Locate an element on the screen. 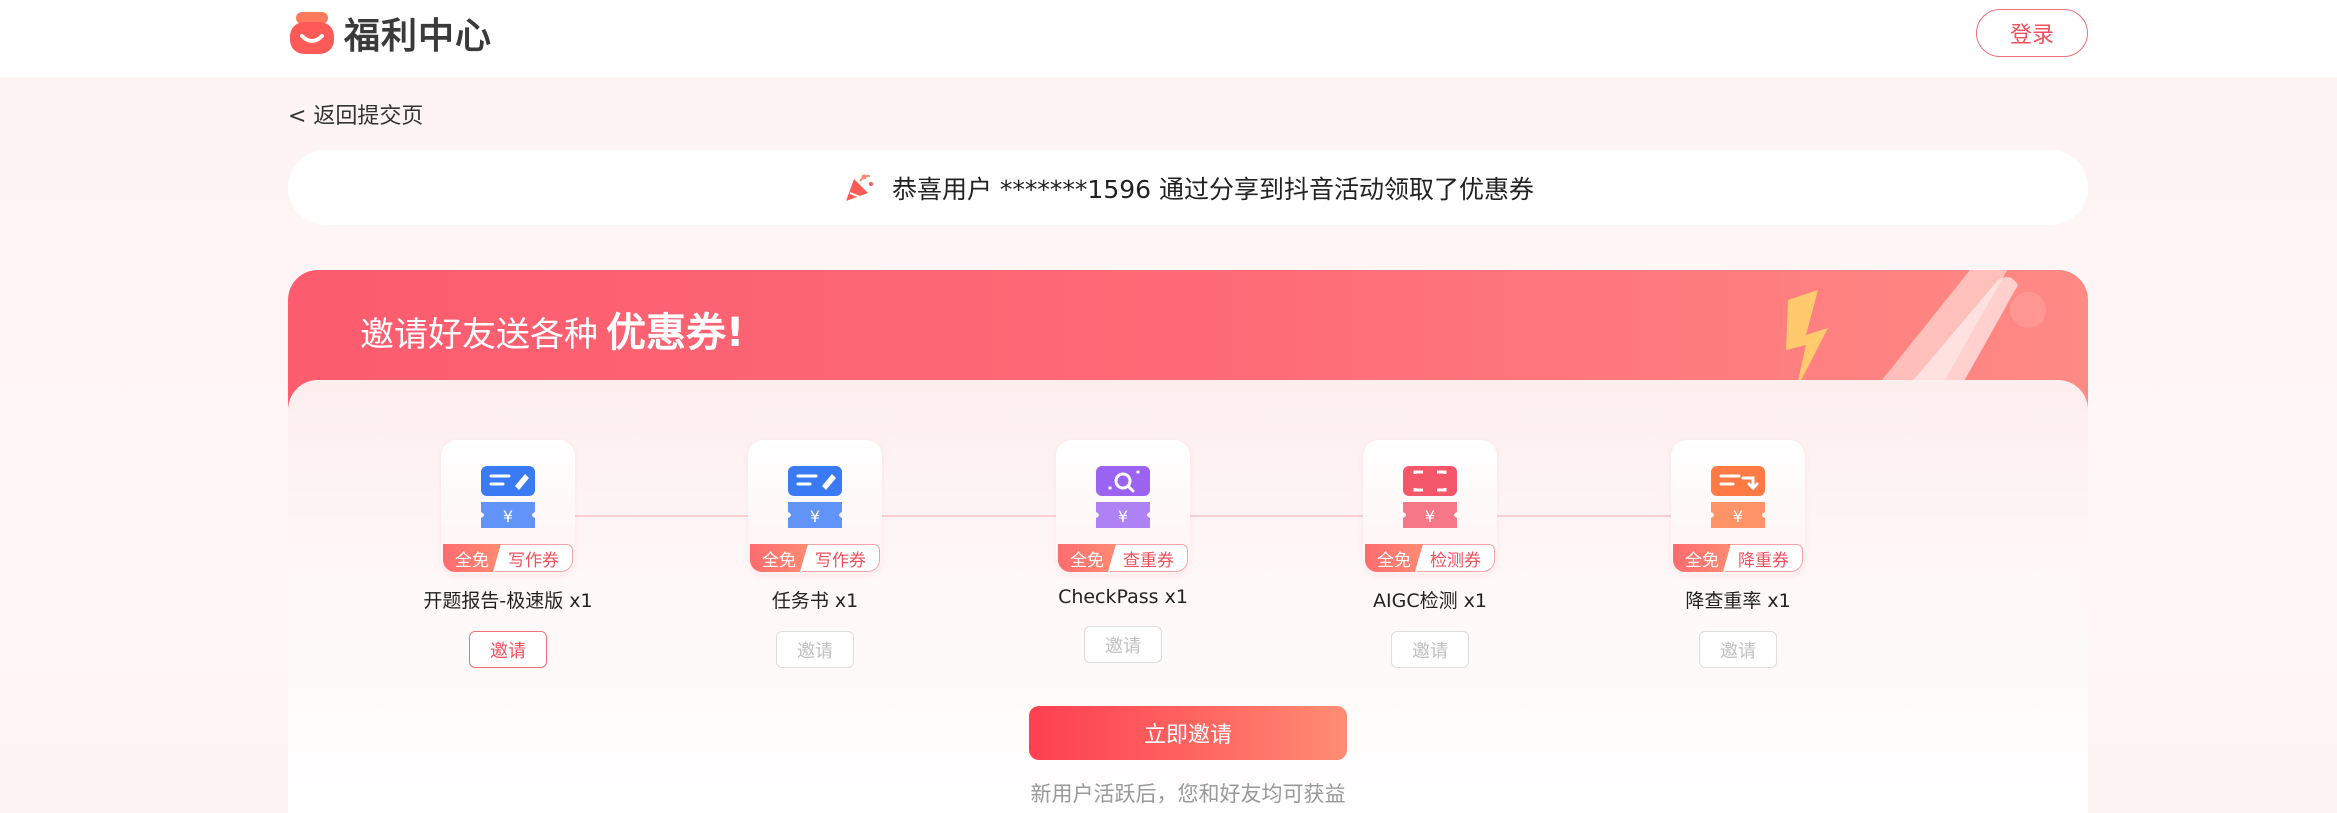 This screenshot has height=813, width=2337. invite-now-button: 立即邀请 is located at coordinates (1188, 733).